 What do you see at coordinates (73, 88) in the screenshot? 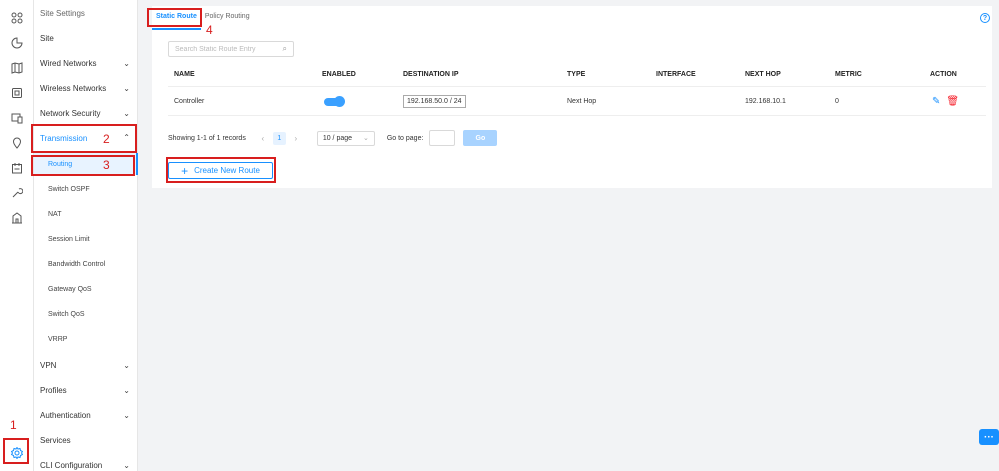
I see `sidebar-item-label: Wireless Networks` at bounding box center [73, 88].